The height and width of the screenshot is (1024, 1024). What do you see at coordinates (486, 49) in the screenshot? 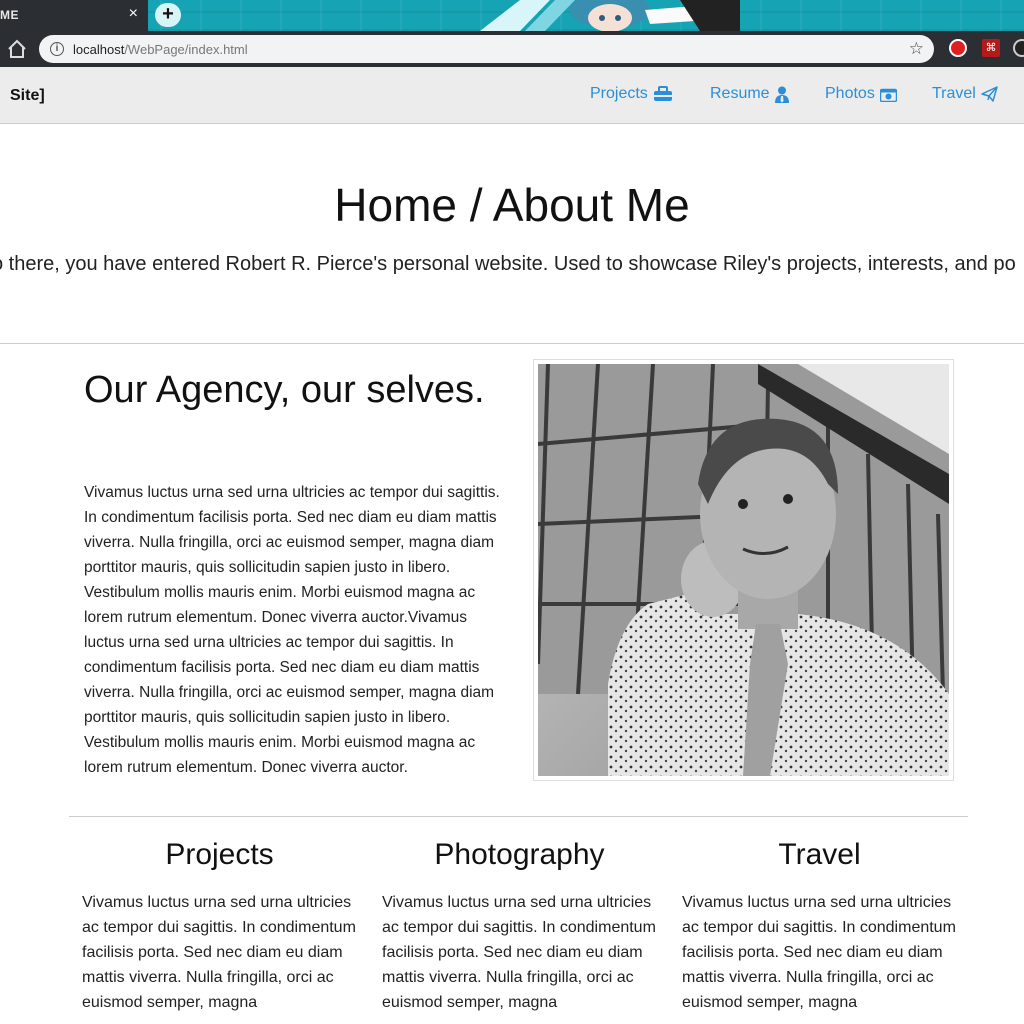
I see `address-bar: i localhost/WebPage/index.html ☆` at bounding box center [486, 49].